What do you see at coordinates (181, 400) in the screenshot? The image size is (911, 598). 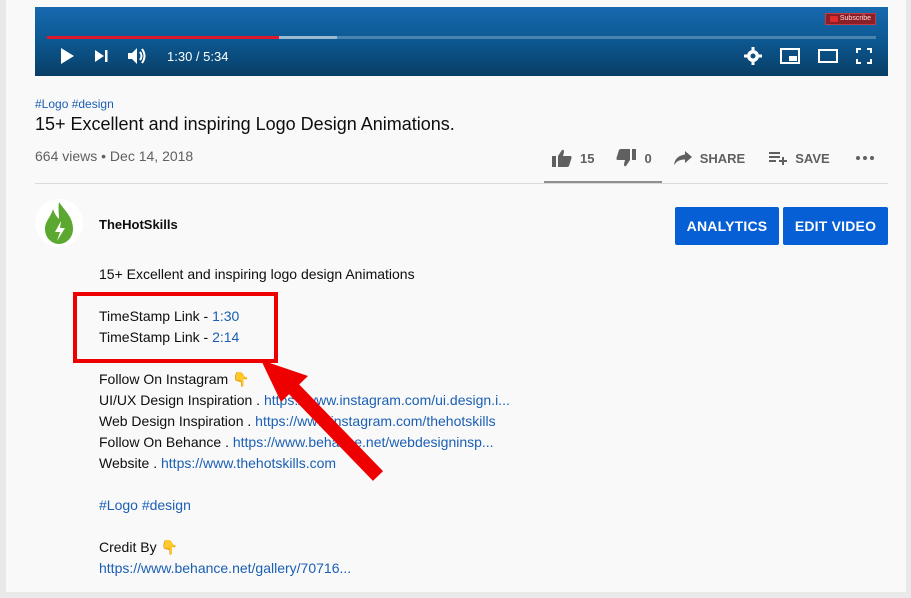 I see `uiux-label: UI/UX Design Inspiration .` at bounding box center [181, 400].